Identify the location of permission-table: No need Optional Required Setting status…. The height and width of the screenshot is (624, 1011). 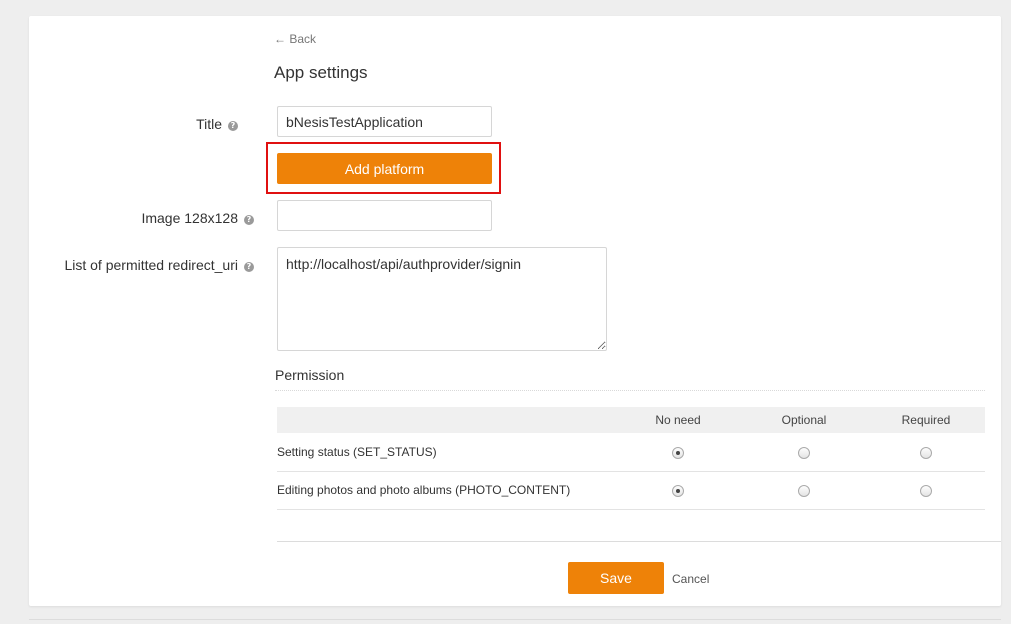
(631, 458).